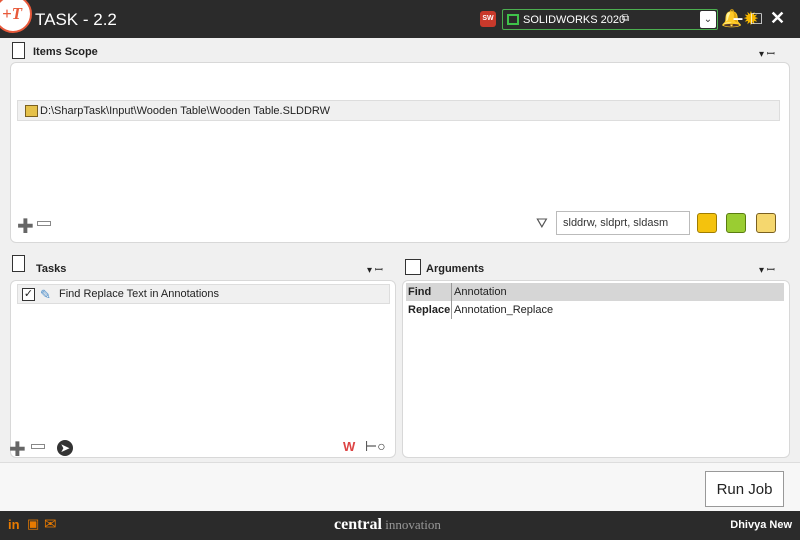 This screenshot has width=800, height=540. What do you see at coordinates (413, 267) in the screenshot?
I see `arguments-icon` at bounding box center [413, 267].